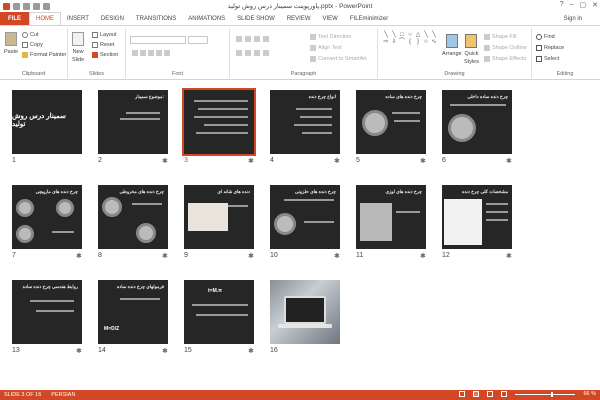  What do you see at coordinates (330, 37) in the screenshot?
I see `text-direction-button: Text Direction` at bounding box center [330, 37].